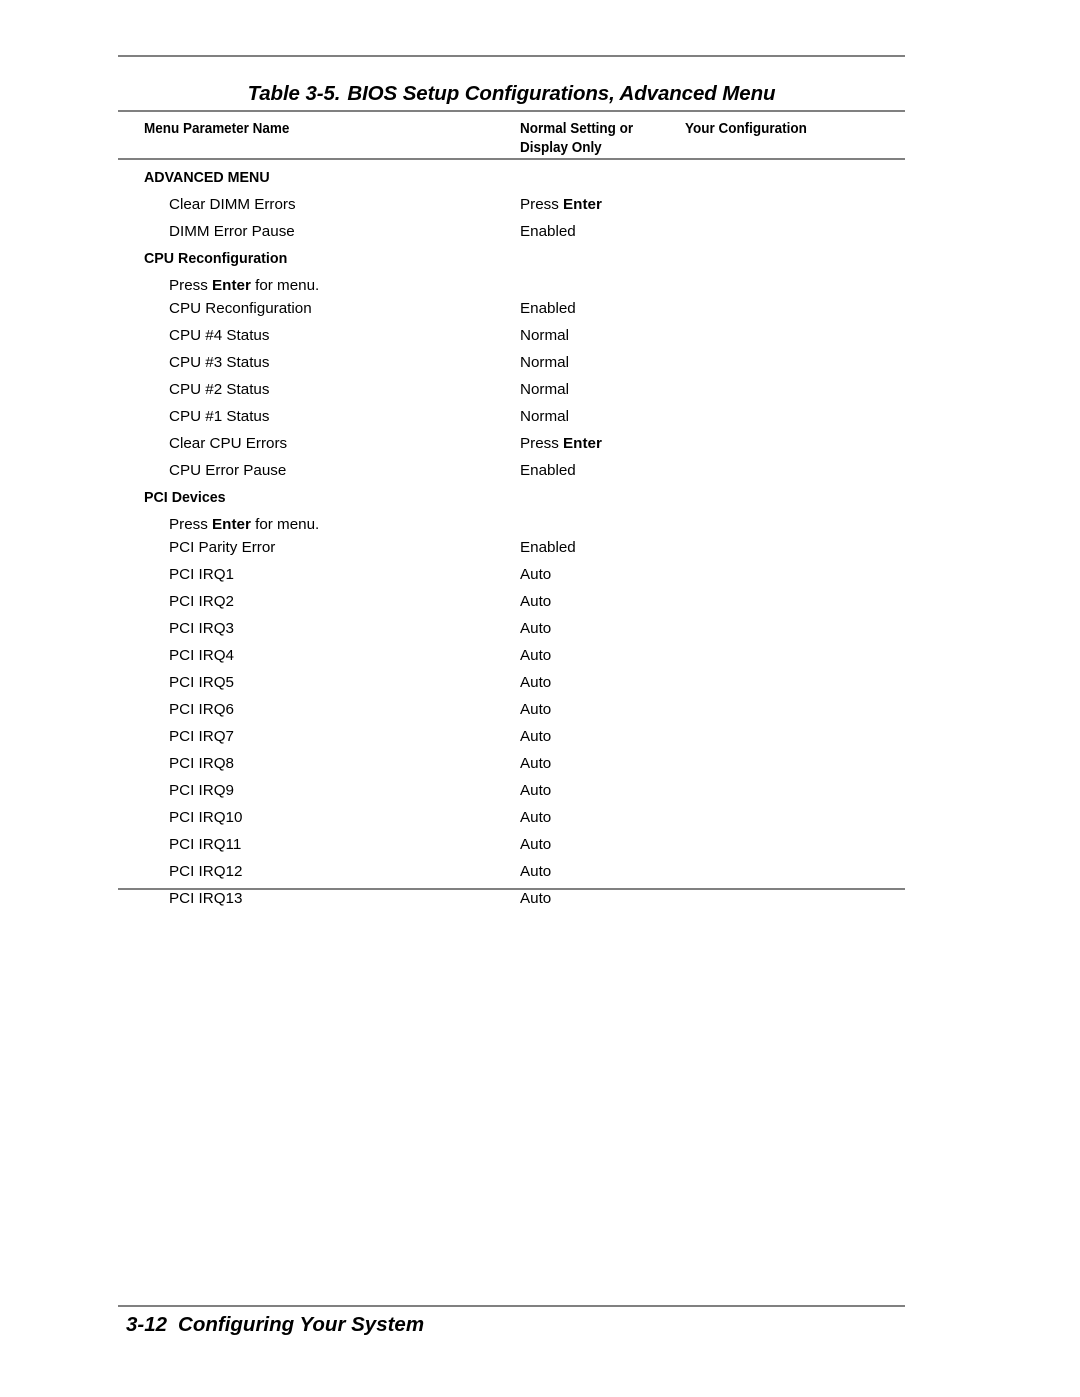  Describe the element at coordinates (540, 262) in the screenshot. I see `table-section-row: CPU Reconfiguration` at that location.